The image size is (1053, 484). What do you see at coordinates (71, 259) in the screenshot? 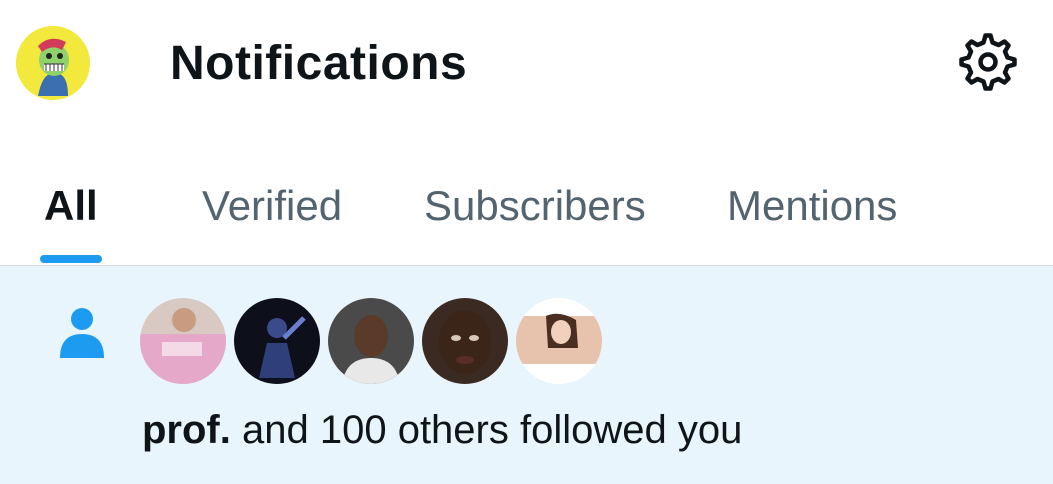
I see `active-tab-indicator` at bounding box center [71, 259].